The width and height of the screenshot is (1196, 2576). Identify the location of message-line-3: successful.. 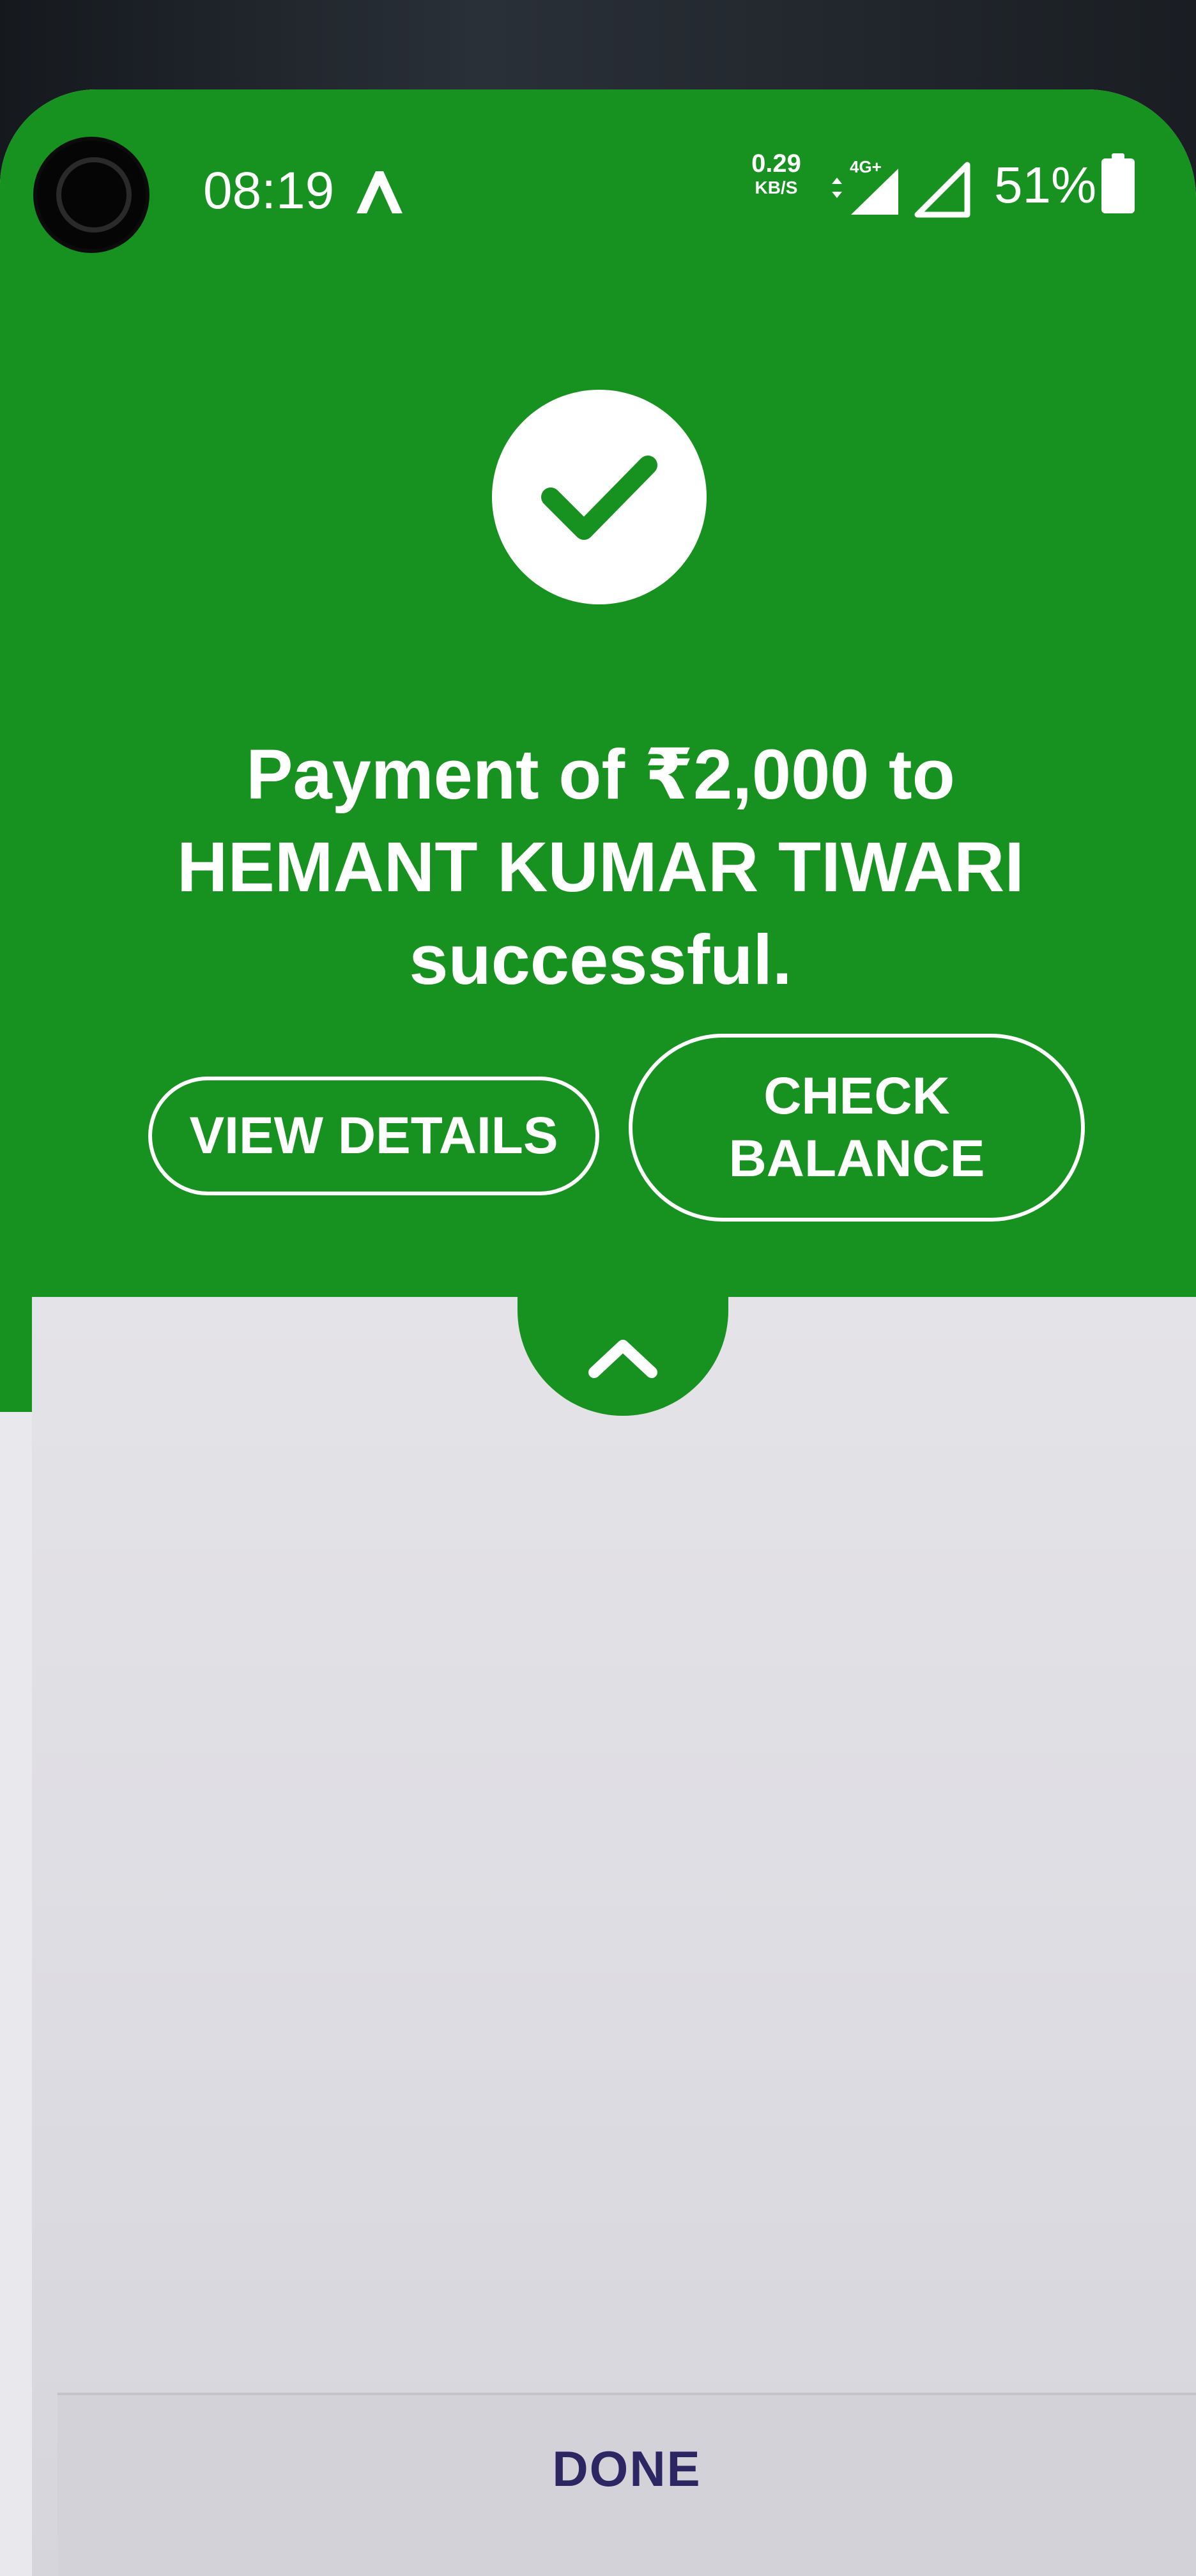
(600, 960).